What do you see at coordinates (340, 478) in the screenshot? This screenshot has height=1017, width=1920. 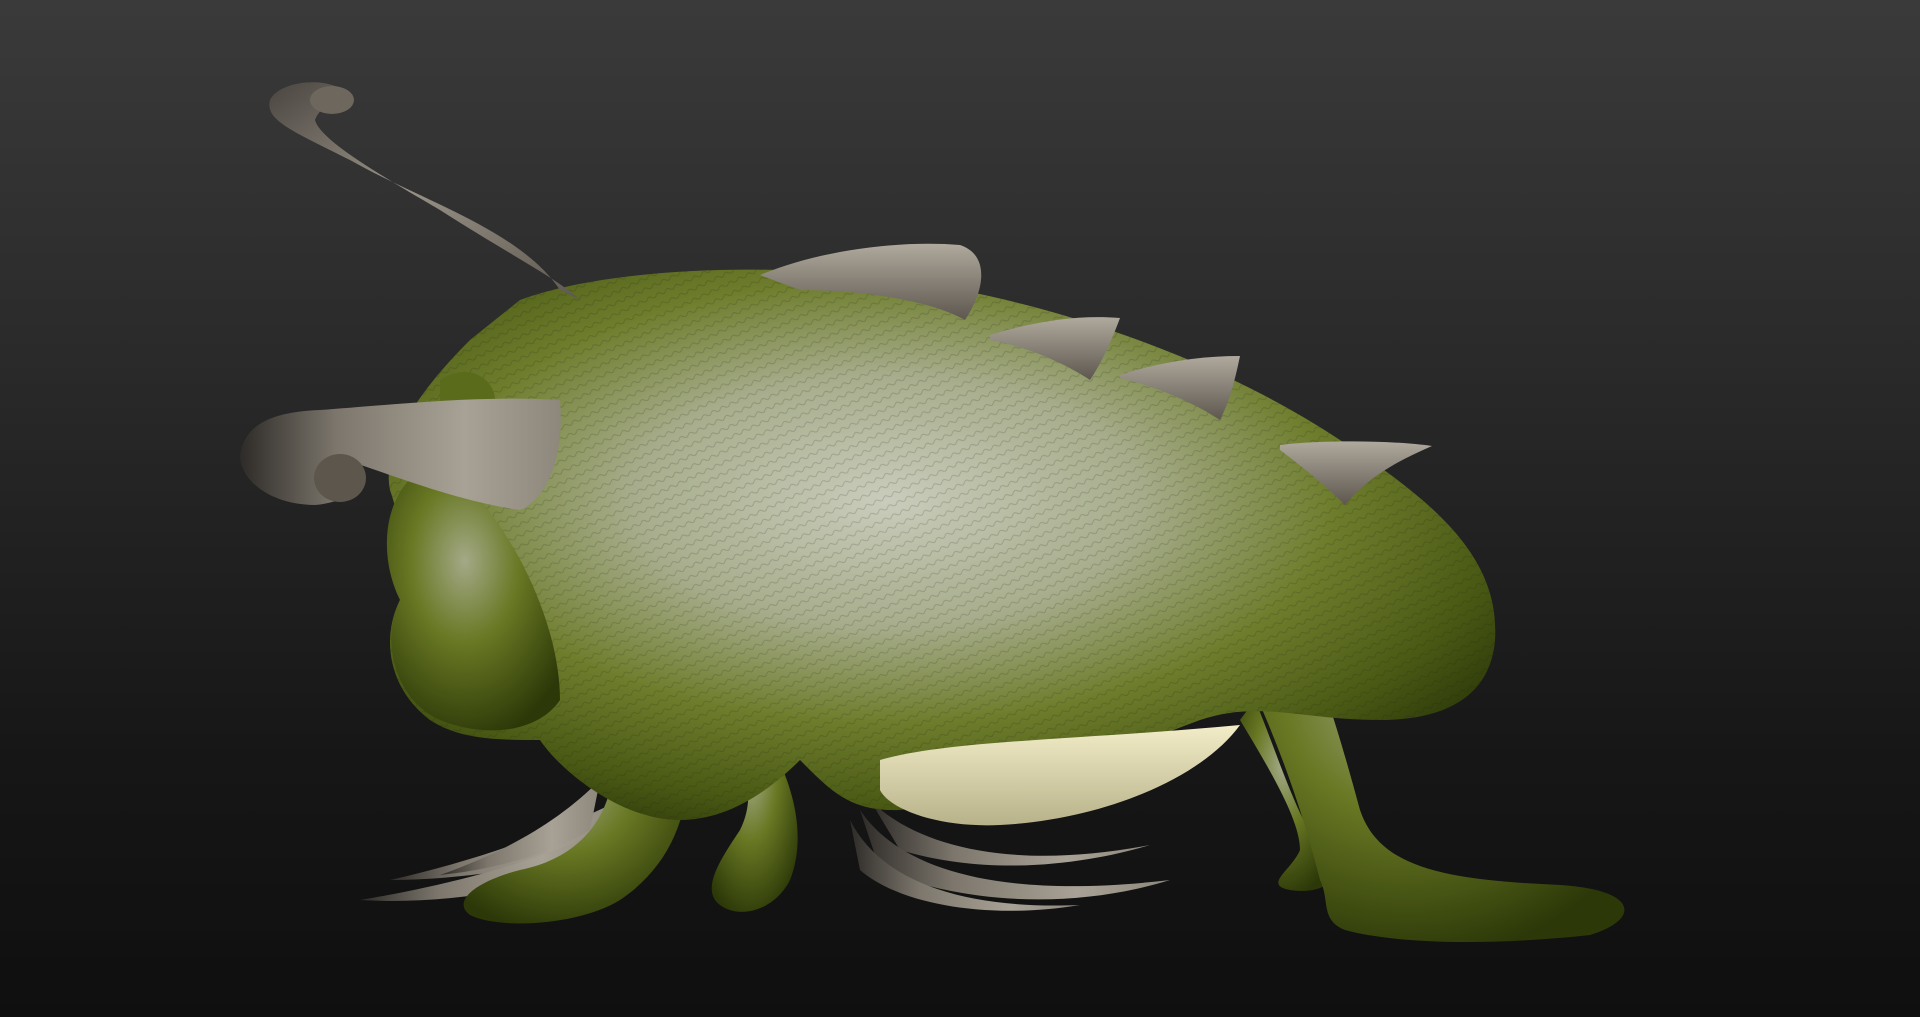 I see `horn-tip` at bounding box center [340, 478].